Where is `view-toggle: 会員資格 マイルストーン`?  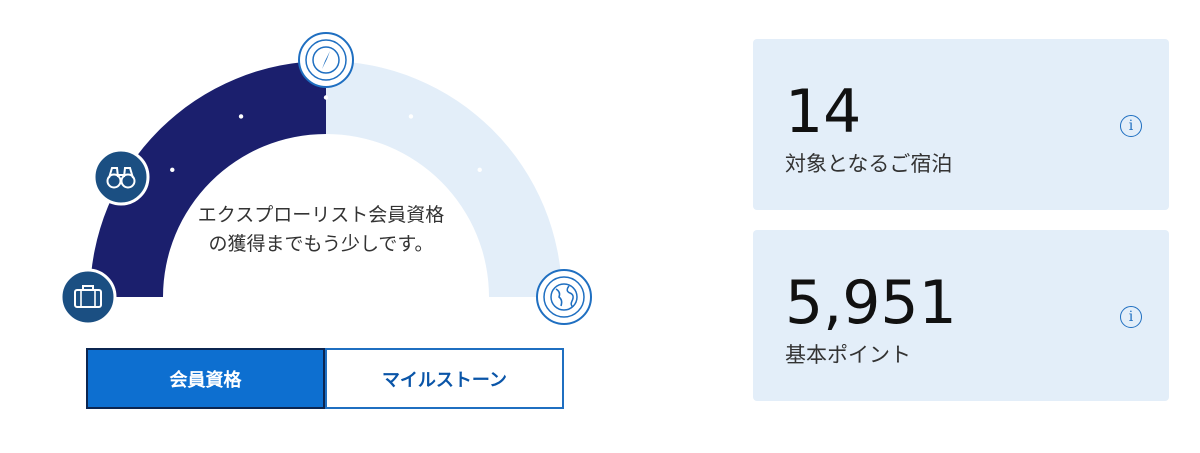
view-toggle: 会員資格 マイルストーン is located at coordinates (325, 378).